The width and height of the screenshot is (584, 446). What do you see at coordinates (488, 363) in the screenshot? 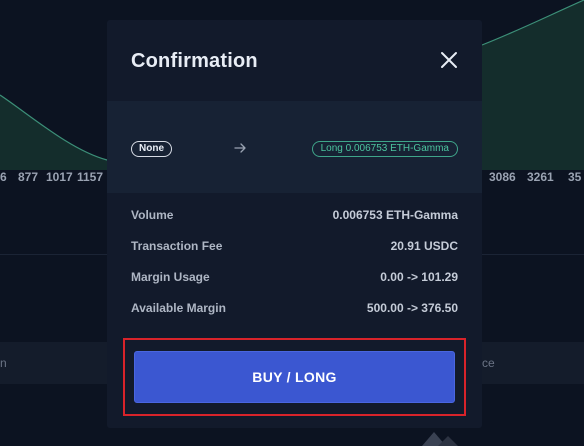
I see `background-column-label: ce` at bounding box center [488, 363].